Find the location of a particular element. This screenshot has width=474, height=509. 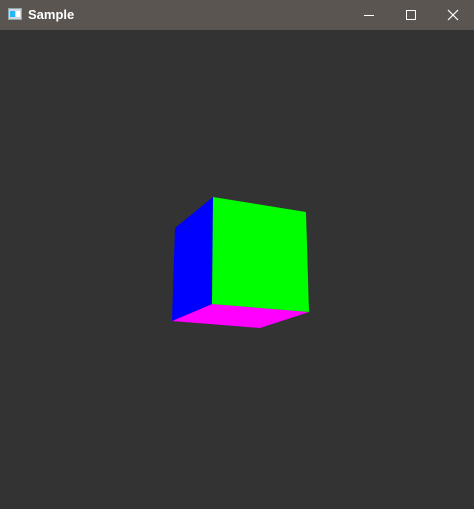

title-bar: Sample is located at coordinates (237, 15).